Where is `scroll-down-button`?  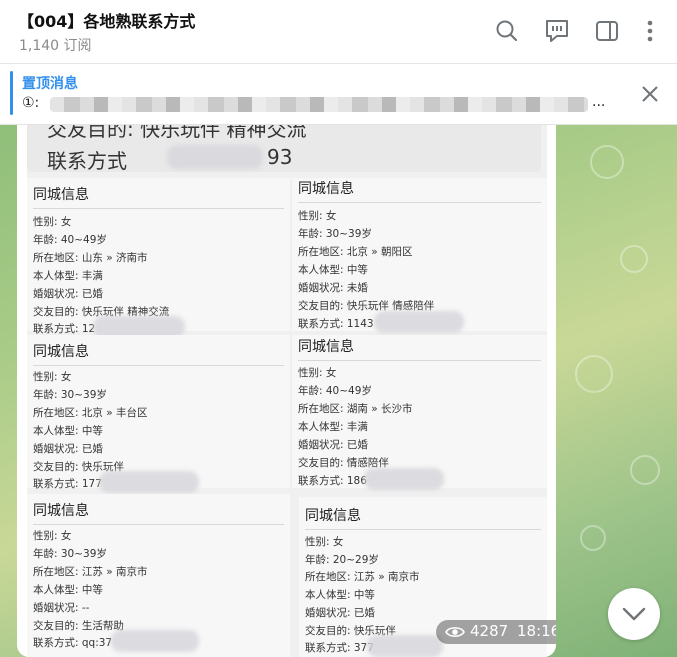 scroll-down-button is located at coordinates (634, 614).